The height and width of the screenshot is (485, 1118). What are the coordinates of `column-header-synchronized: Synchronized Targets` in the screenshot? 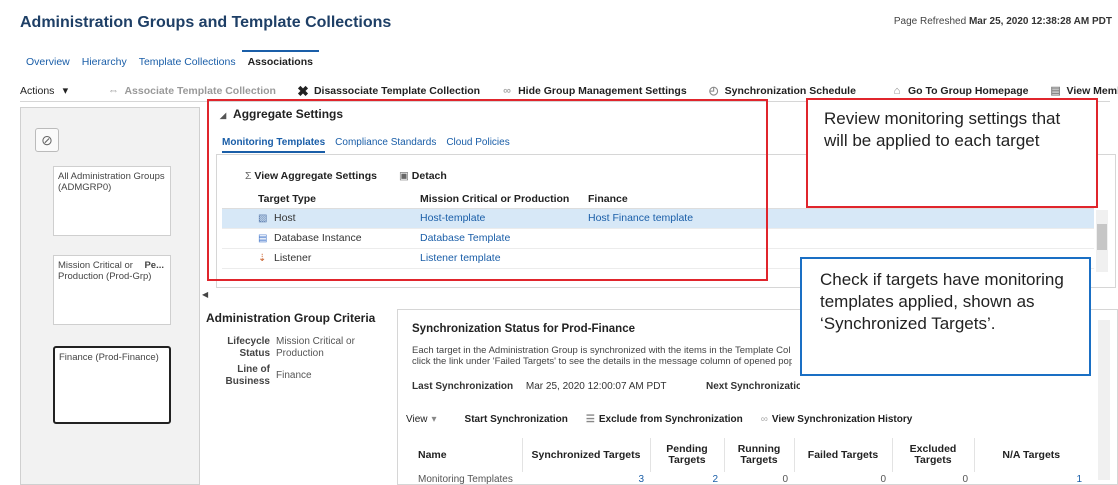 It's located at (586, 455).